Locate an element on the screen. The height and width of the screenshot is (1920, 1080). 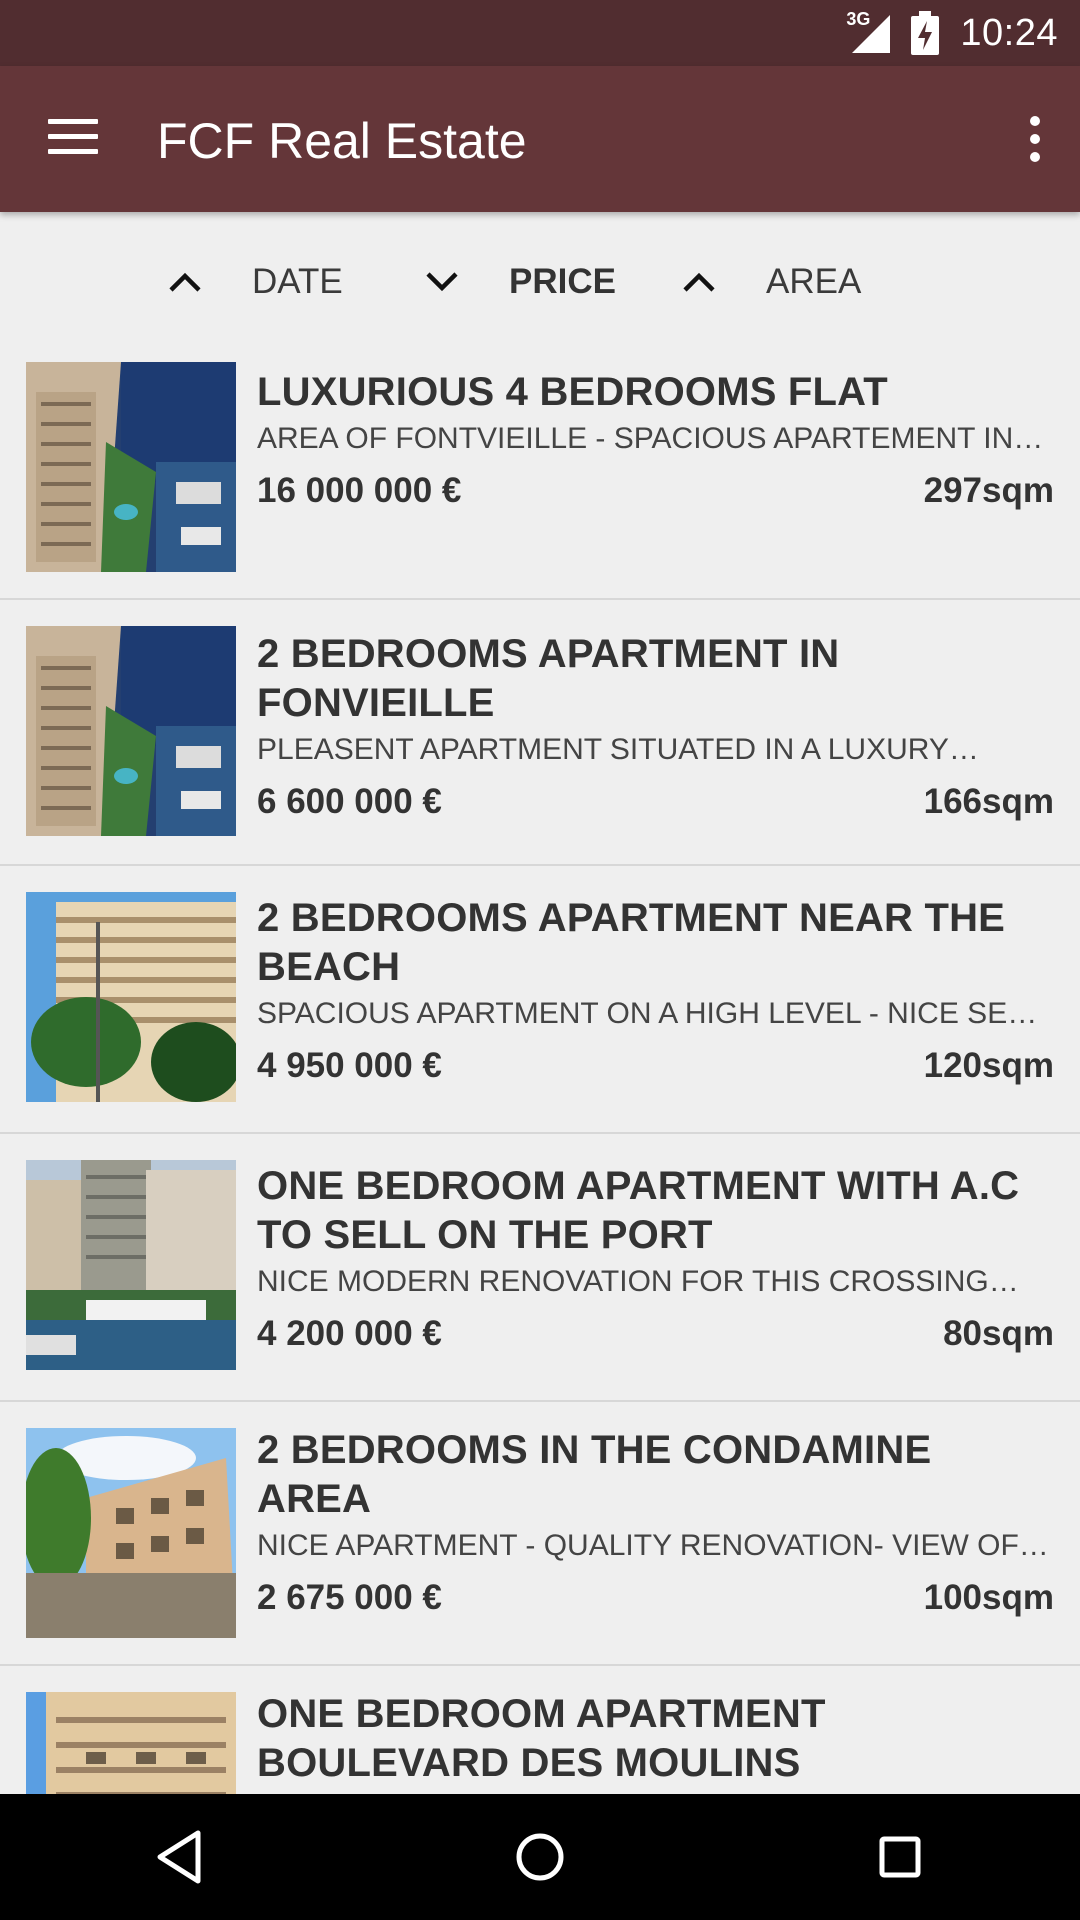
recents-square-icon is located at coordinates (900, 1857).